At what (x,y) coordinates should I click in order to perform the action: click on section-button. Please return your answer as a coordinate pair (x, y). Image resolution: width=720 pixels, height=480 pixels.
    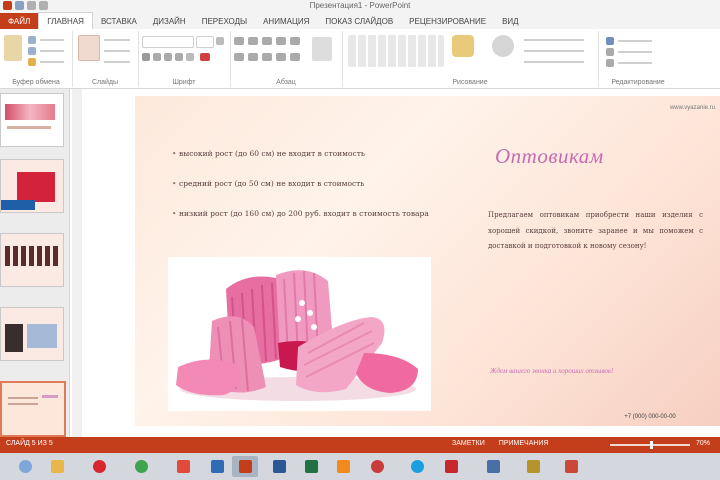
    Looking at the image, I should click on (117, 62).